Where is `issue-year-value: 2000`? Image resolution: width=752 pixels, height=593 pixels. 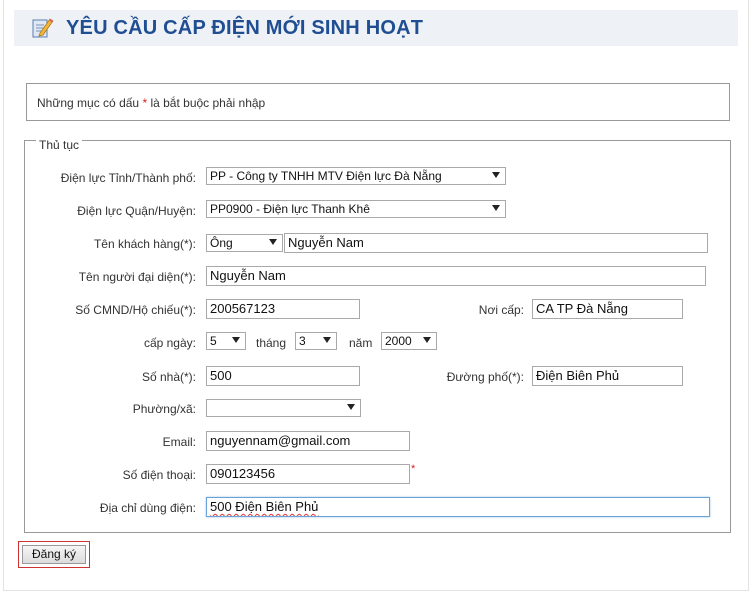 issue-year-value: 2000 is located at coordinates (398, 341).